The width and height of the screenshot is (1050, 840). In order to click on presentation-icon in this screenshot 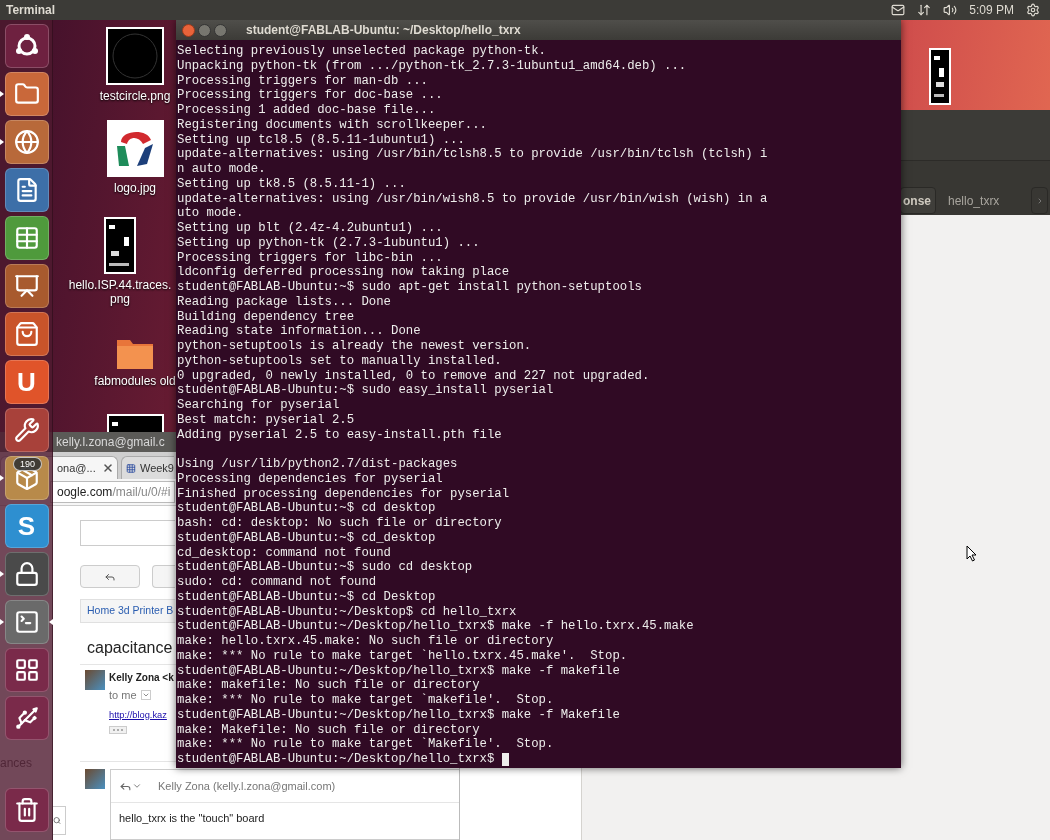, I will do `click(26, 286)`.